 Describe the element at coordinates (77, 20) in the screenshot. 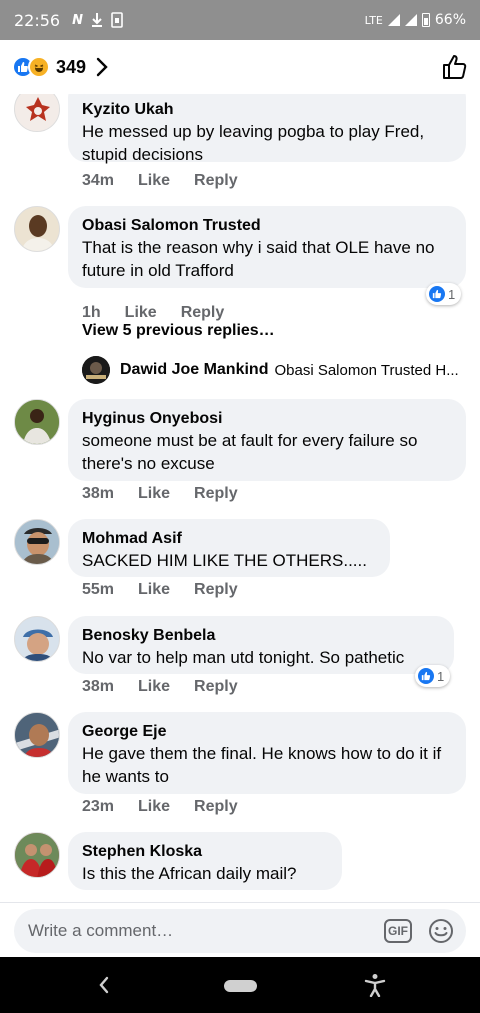

I see `n-notification-icon: N` at that location.